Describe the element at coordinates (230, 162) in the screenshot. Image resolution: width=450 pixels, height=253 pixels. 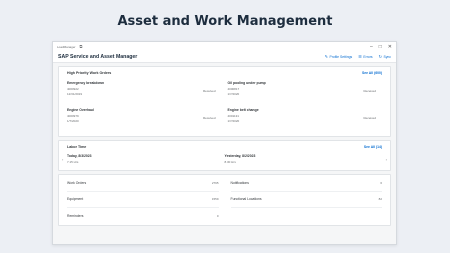
I see `labor-hours: 8.30 Hrs` at that location.